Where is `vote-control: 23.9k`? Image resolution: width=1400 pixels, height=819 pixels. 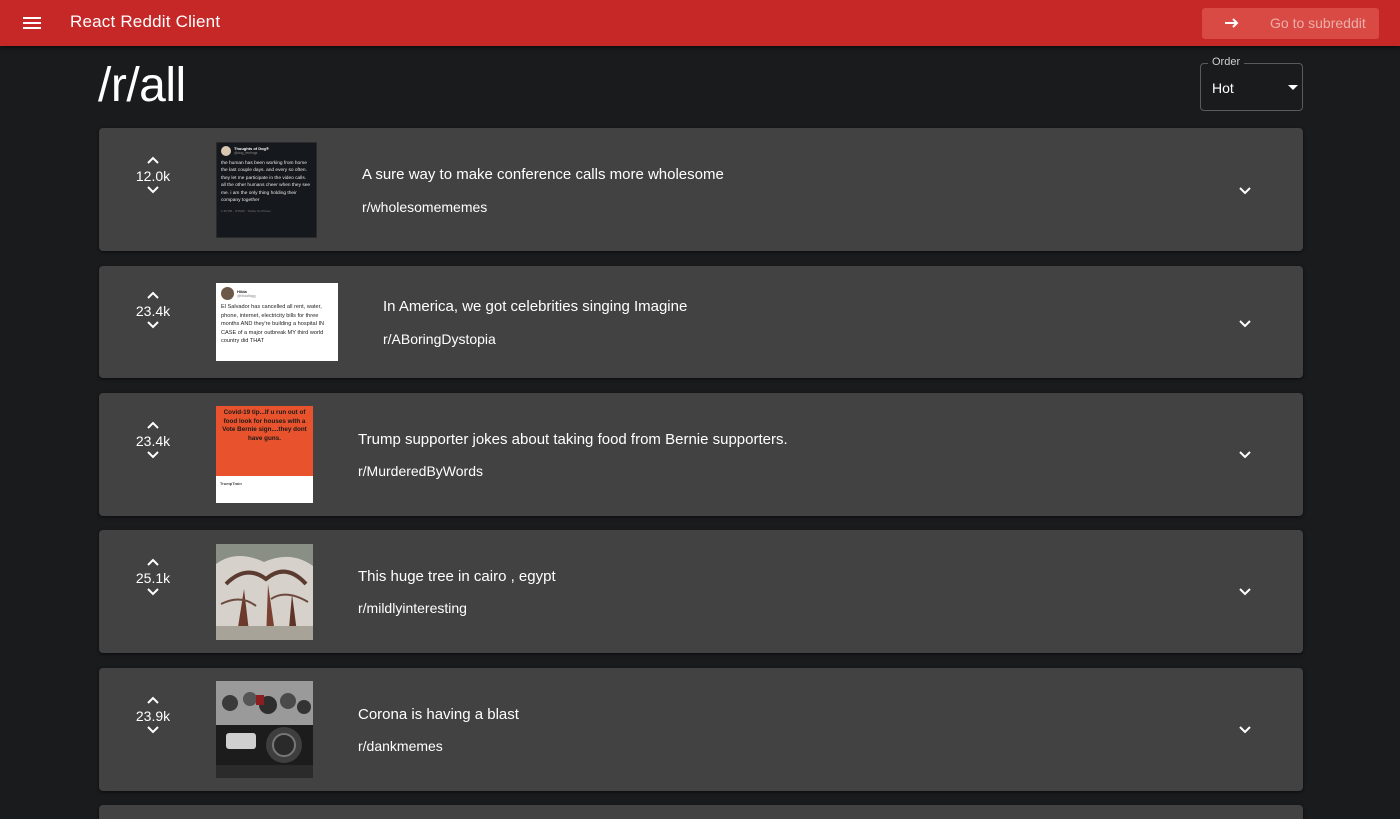
vote-control: 23.9k is located at coordinates (153, 715).